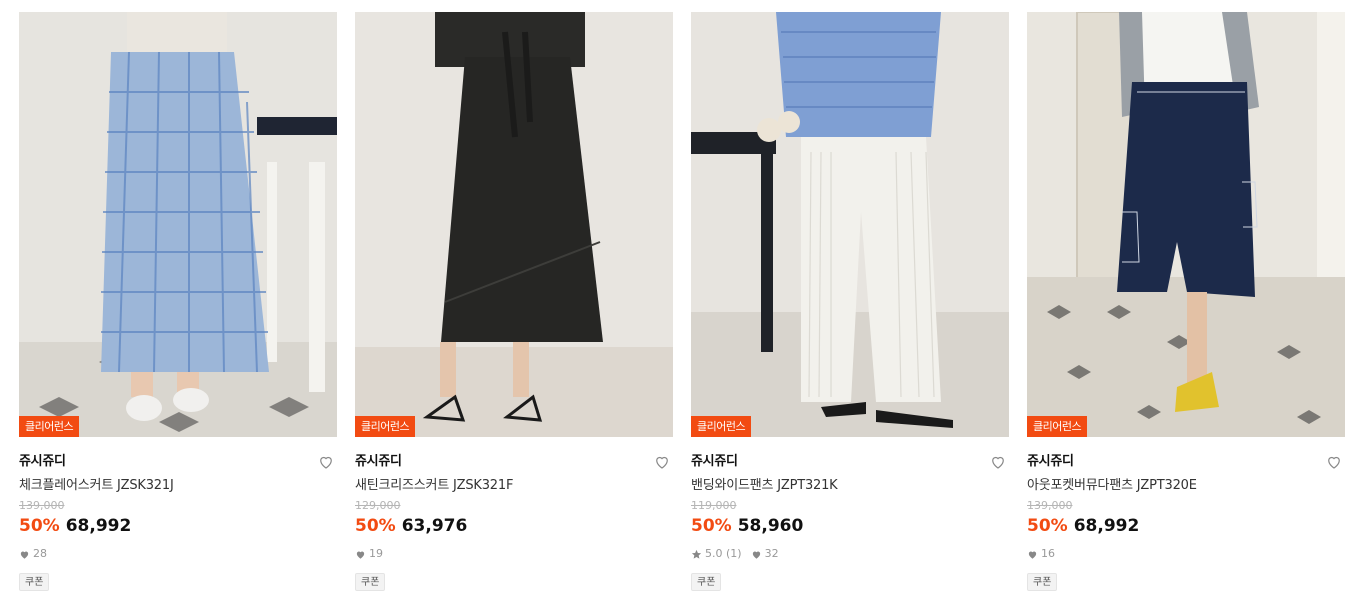 Image resolution: width=1351 pixels, height=591 pixels. I want to click on star-icon, so click(696, 554).